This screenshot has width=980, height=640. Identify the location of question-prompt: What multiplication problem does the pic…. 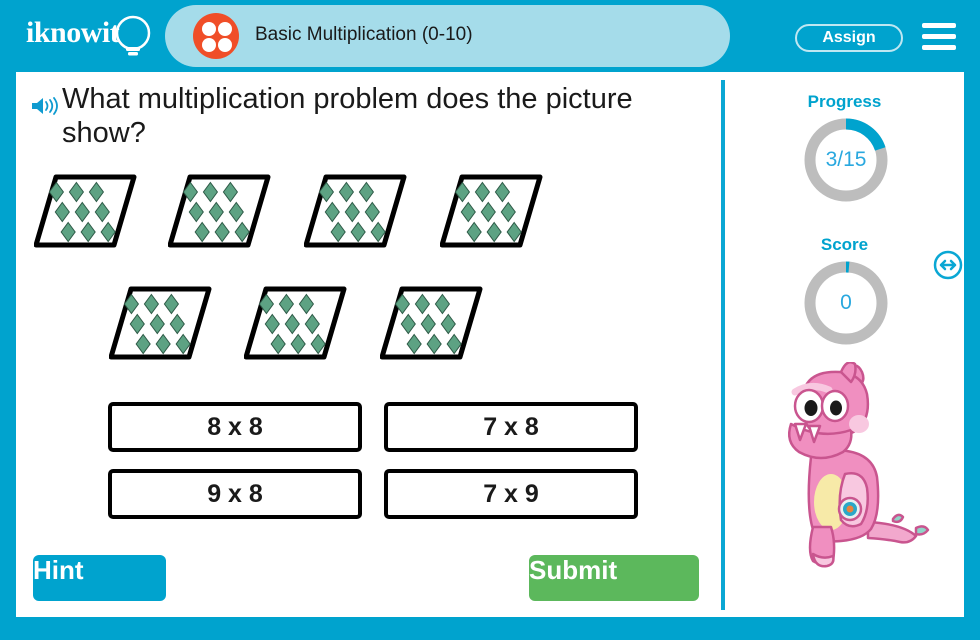
(347, 116).